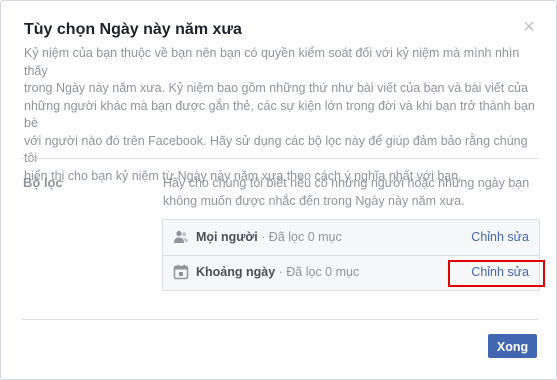 The width and height of the screenshot is (557, 380). I want to click on calendar-icon, so click(181, 272).